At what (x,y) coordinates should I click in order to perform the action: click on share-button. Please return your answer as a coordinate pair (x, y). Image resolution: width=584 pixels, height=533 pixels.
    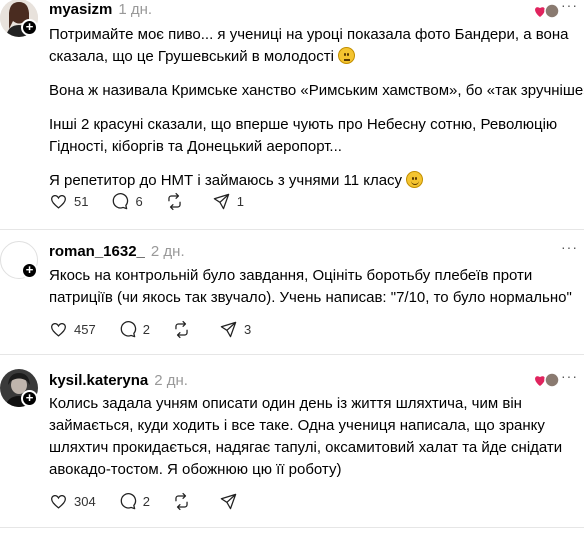
    Looking at the image, I should click on (231, 501).